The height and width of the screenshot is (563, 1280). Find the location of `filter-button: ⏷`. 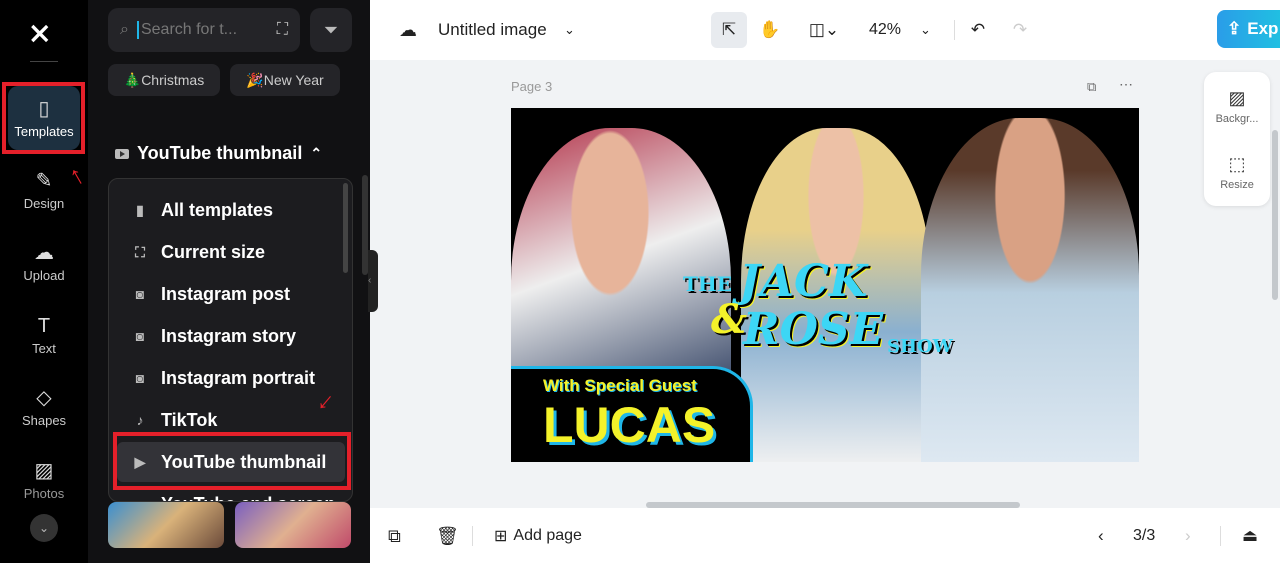

filter-button: ⏷ is located at coordinates (331, 30).